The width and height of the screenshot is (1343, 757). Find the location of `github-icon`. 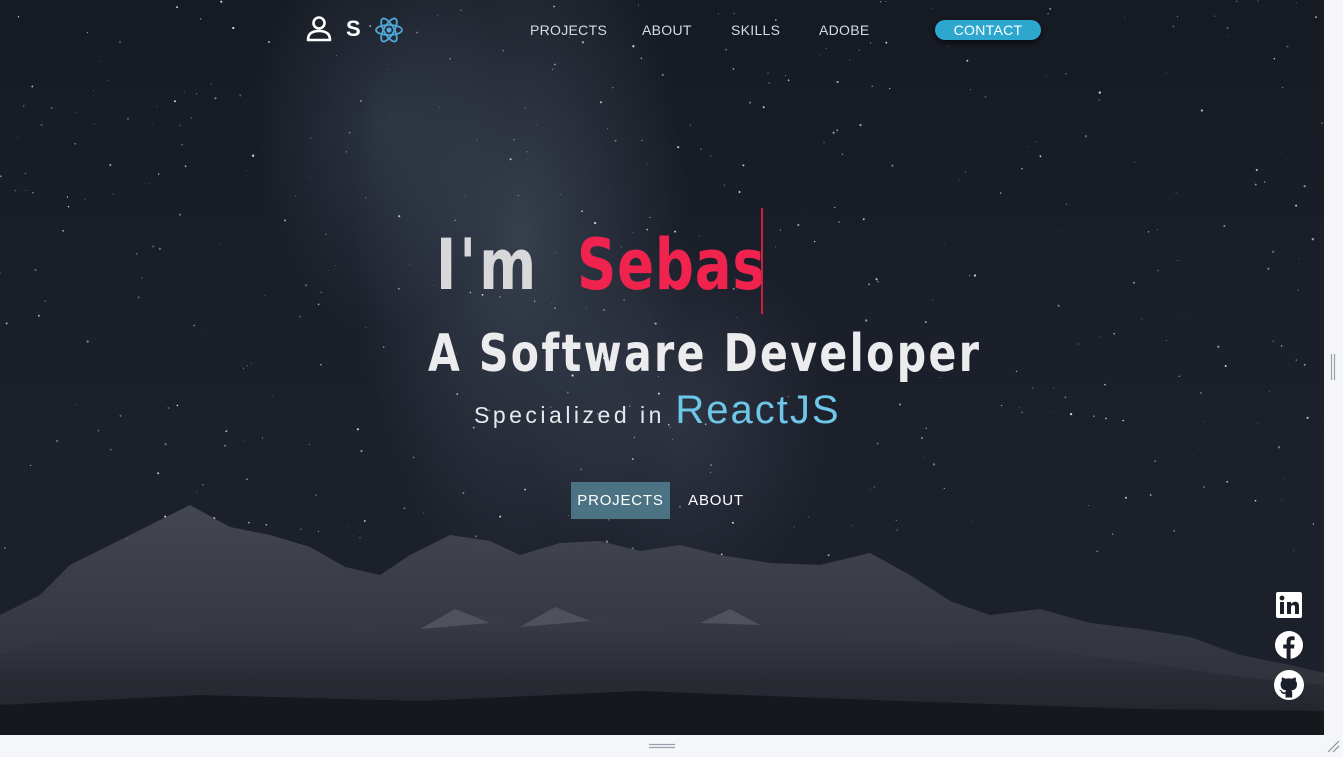

github-icon is located at coordinates (1289, 685).